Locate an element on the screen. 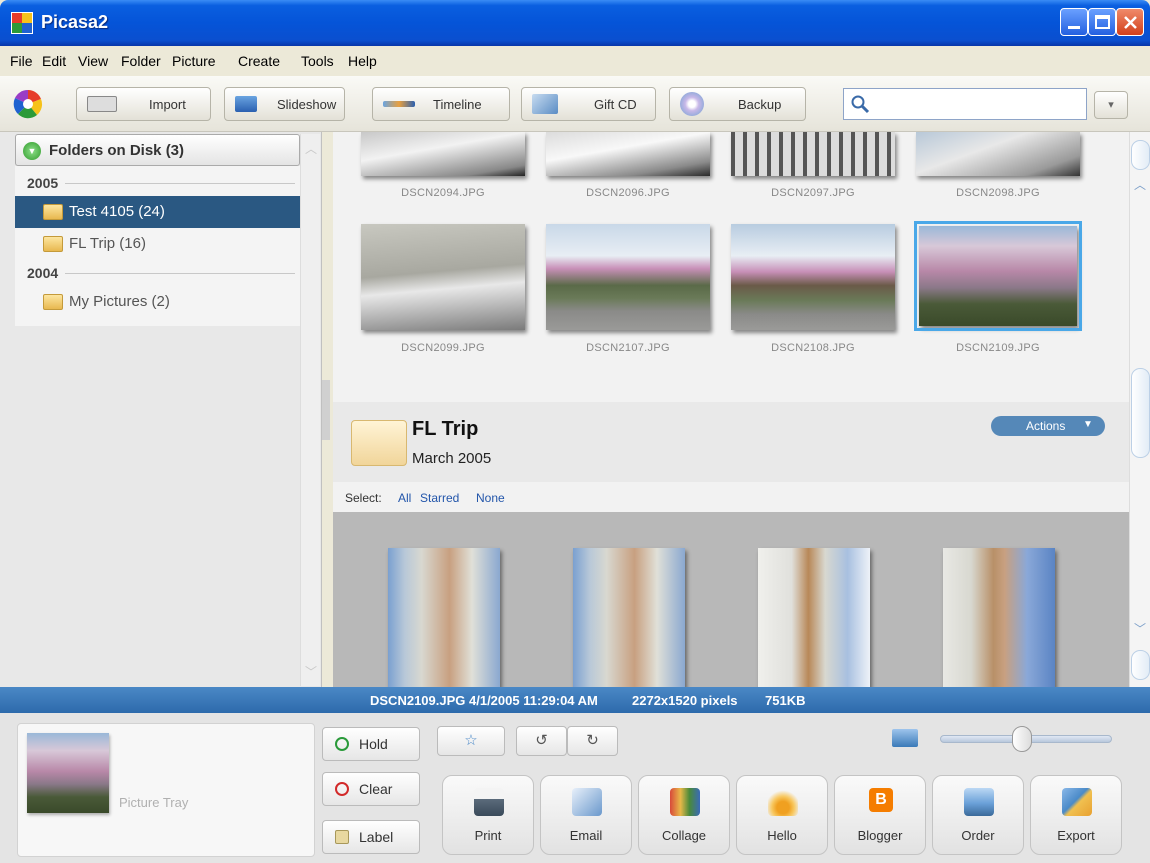  rotate-right-icon: ↻ is located at coordinates (592, 740).